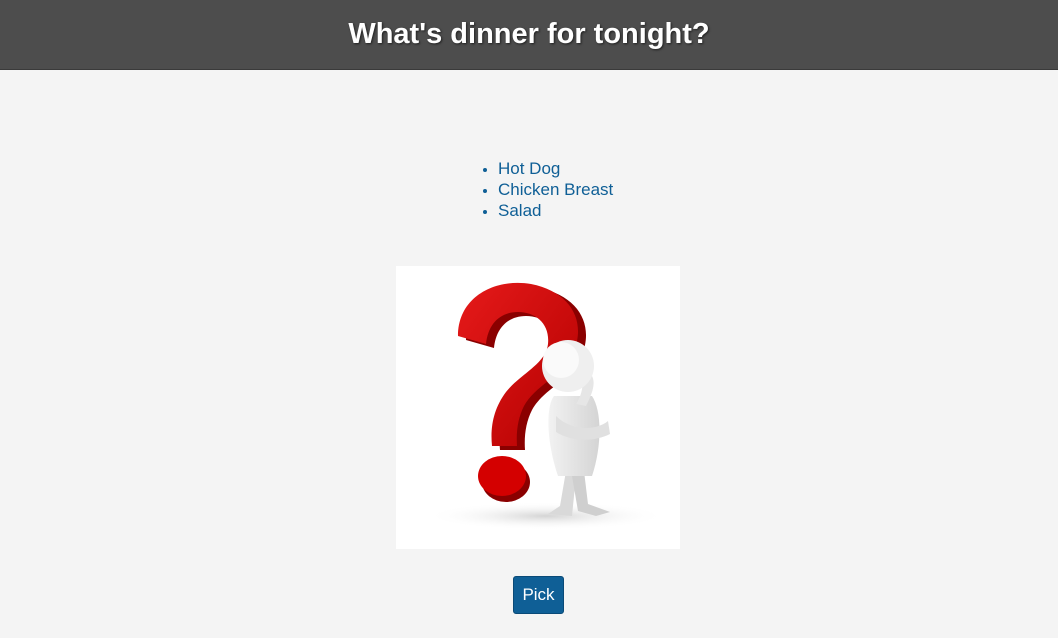 Image resolution: width=1058 pixels, height=638 pixels. I want to click on page-header: What's dinner for tonight?, so click(529, 35).